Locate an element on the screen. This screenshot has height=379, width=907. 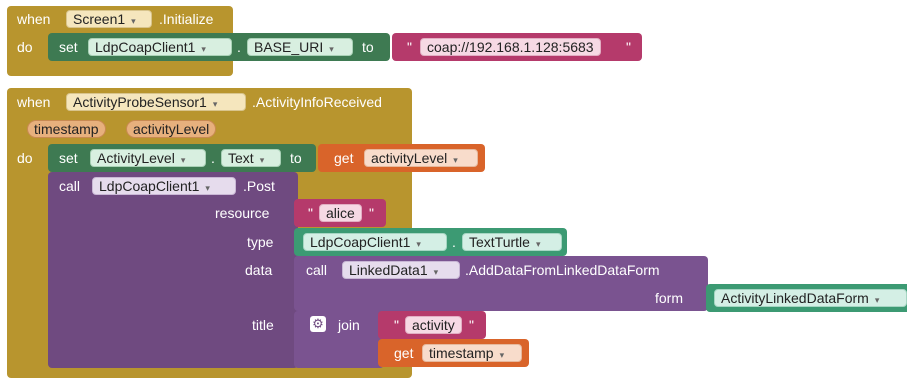
to-keyword-2: to is located at coordinates (296, 158).